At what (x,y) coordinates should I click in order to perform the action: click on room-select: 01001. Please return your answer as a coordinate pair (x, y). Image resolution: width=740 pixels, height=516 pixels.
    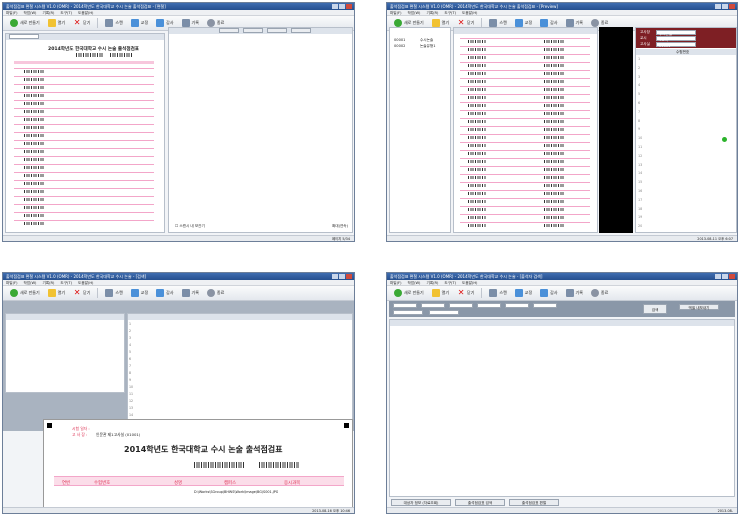
    Looking at the image, I should click on (676, 45).